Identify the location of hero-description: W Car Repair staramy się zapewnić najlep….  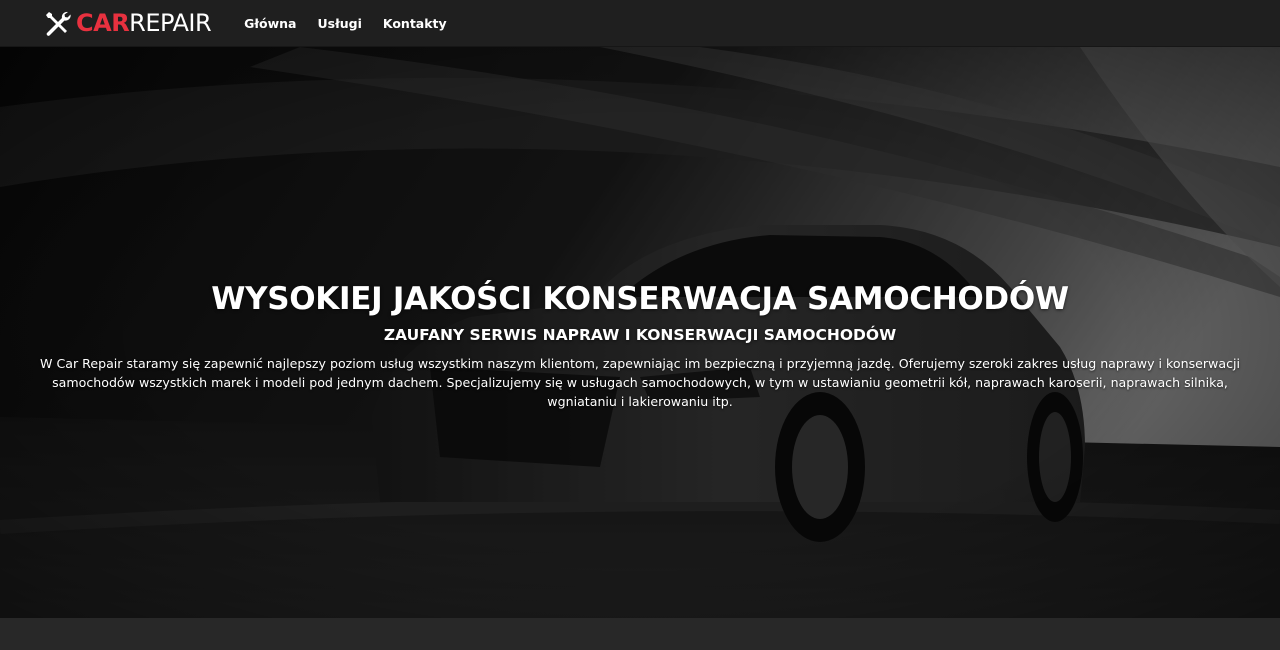
(640, 382).